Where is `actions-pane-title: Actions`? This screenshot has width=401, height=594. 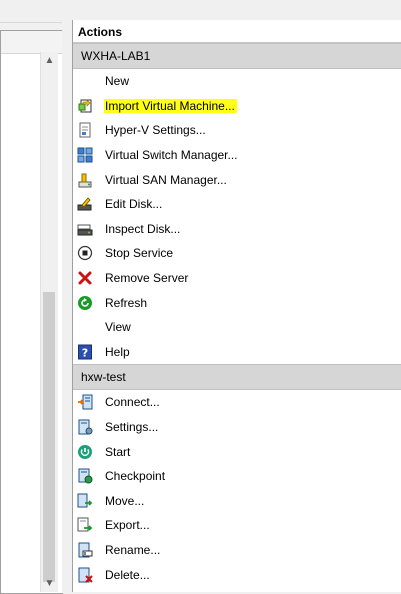 actions-pane-title: Actions is located at coordinates (237, 31).